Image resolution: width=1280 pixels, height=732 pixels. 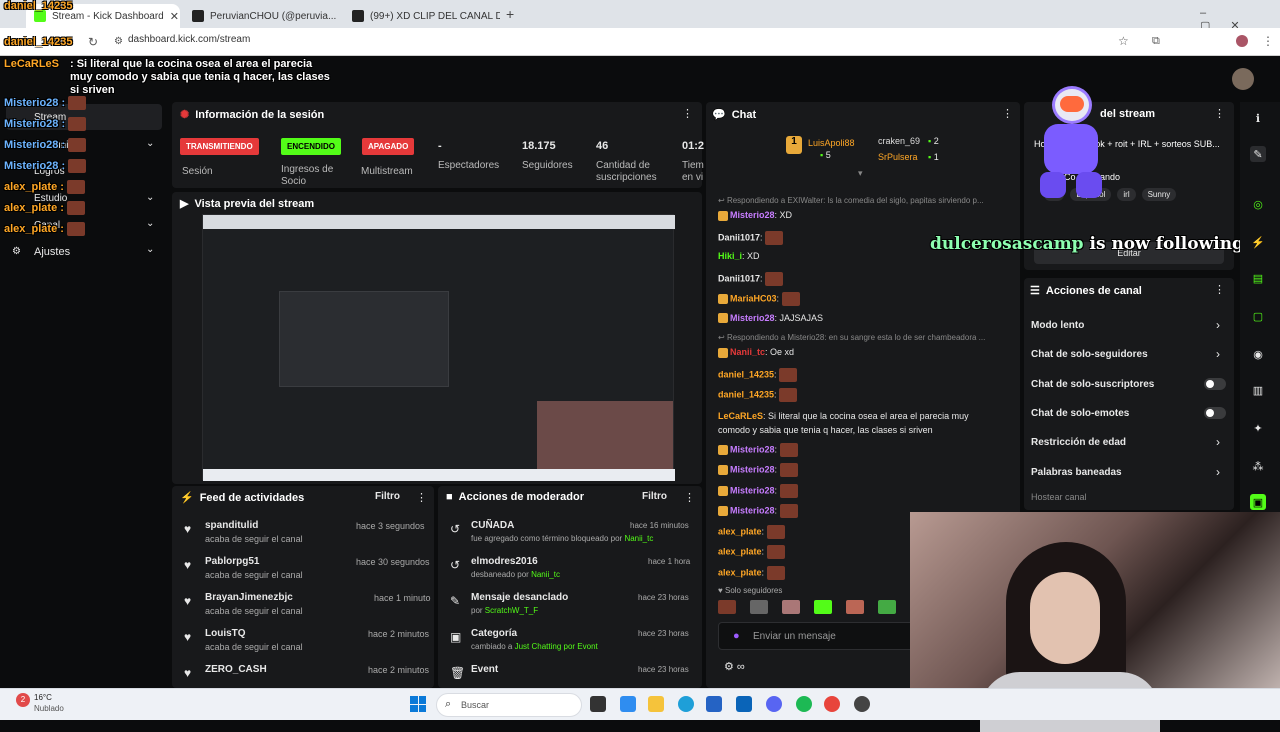 I want to click on stream-preview-video, so click(x=438, y=347).